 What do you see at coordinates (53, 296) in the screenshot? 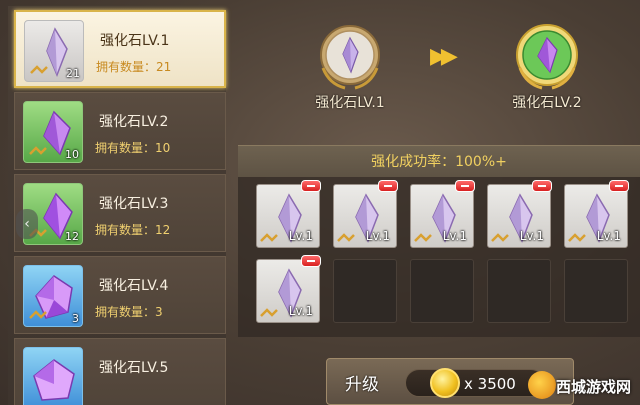
I see `stone-slot: 3` at bounding box center [53, 296].